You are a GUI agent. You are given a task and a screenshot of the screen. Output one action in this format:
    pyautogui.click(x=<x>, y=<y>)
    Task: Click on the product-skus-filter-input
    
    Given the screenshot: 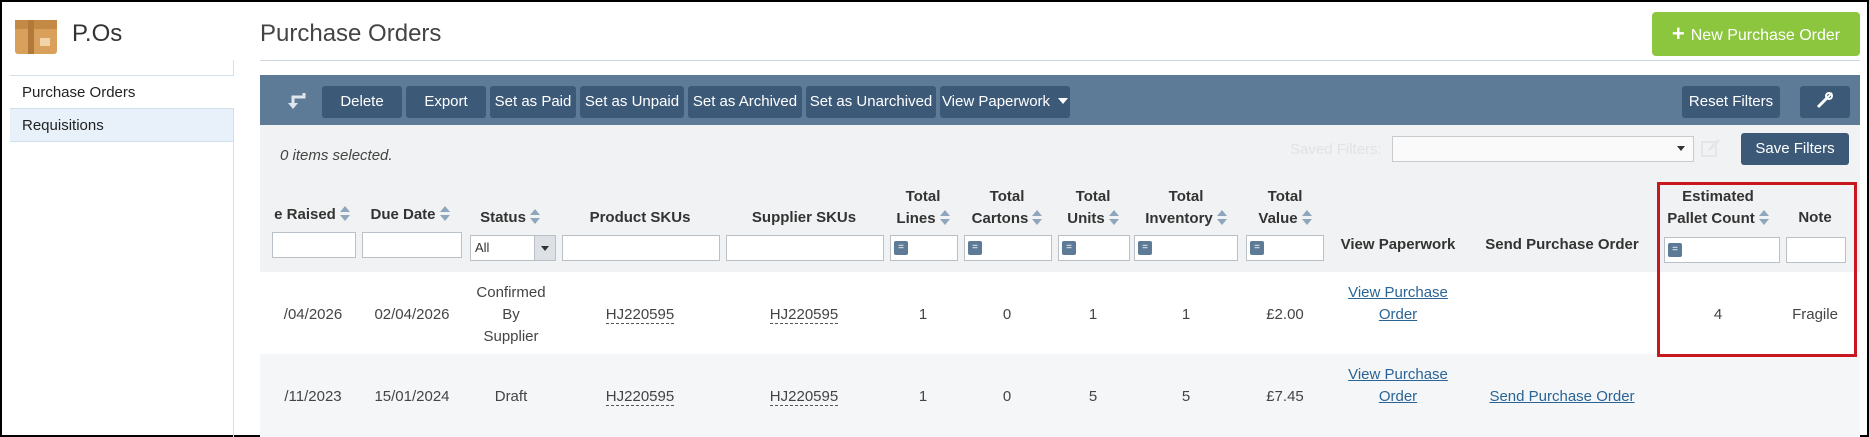 What is the action you would take?
    pyautogui.click(x=641, y=248)
    